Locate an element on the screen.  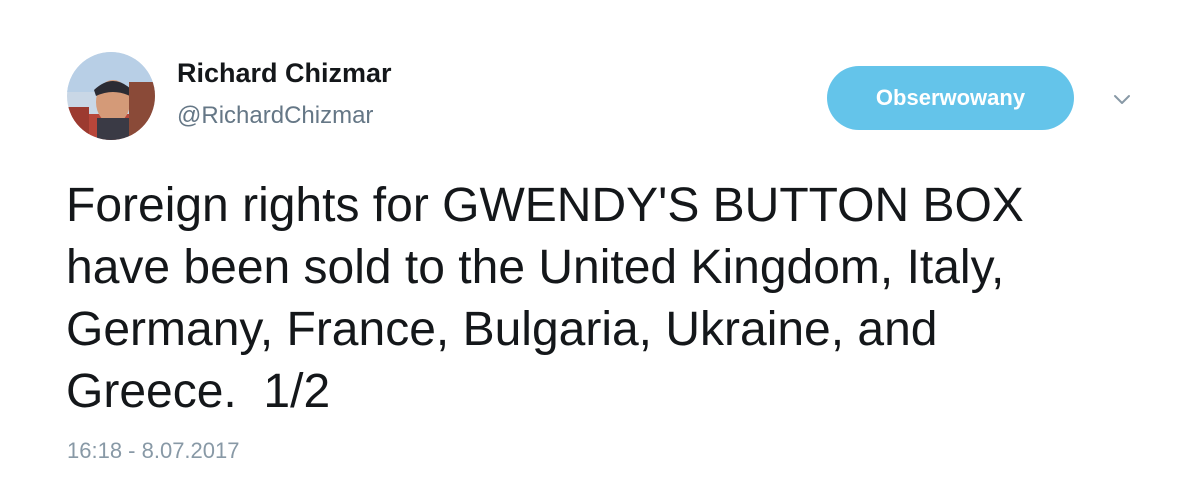
tweet-line: Germany, France, Bulgaria, Ukraine, and is located at coordinates (502, 329).